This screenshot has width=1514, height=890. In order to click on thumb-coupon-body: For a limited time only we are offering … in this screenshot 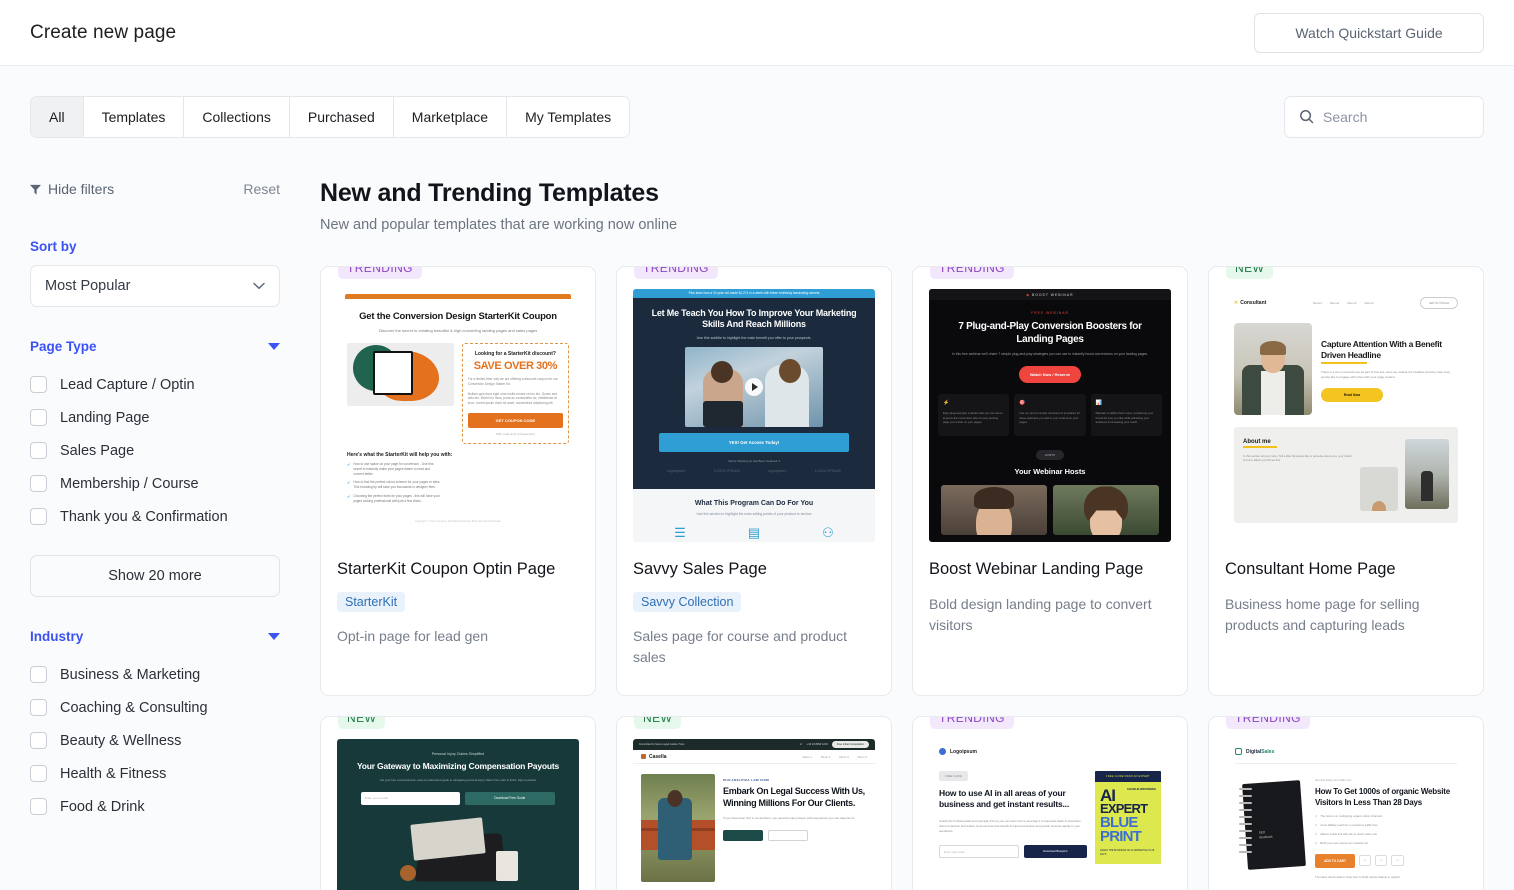, I will do `click(512, 381)`.